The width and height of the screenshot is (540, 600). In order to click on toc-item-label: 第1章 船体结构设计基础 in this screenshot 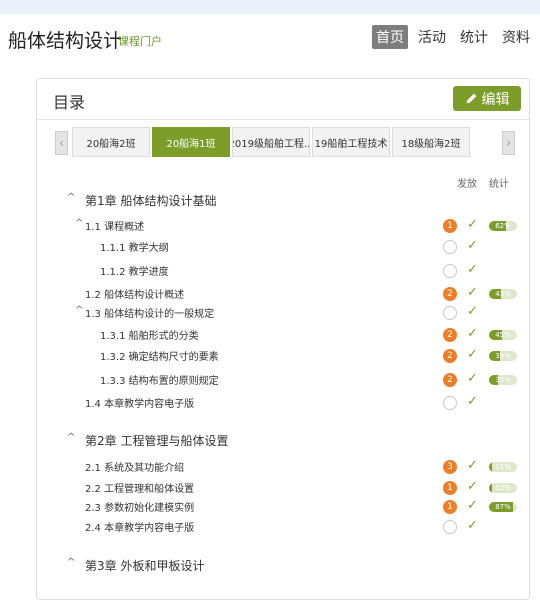, I will do `click(150, 200)`.